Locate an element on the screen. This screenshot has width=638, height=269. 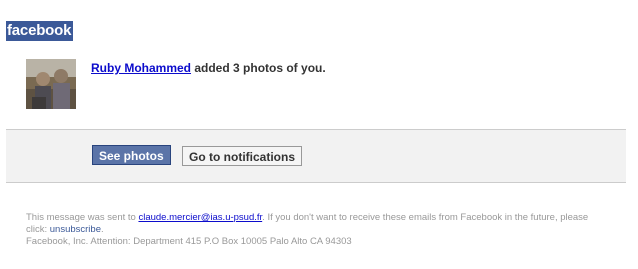
notification-text: Ruby Mohammed added 3 photos of you. is located at coordinates (208, 68).